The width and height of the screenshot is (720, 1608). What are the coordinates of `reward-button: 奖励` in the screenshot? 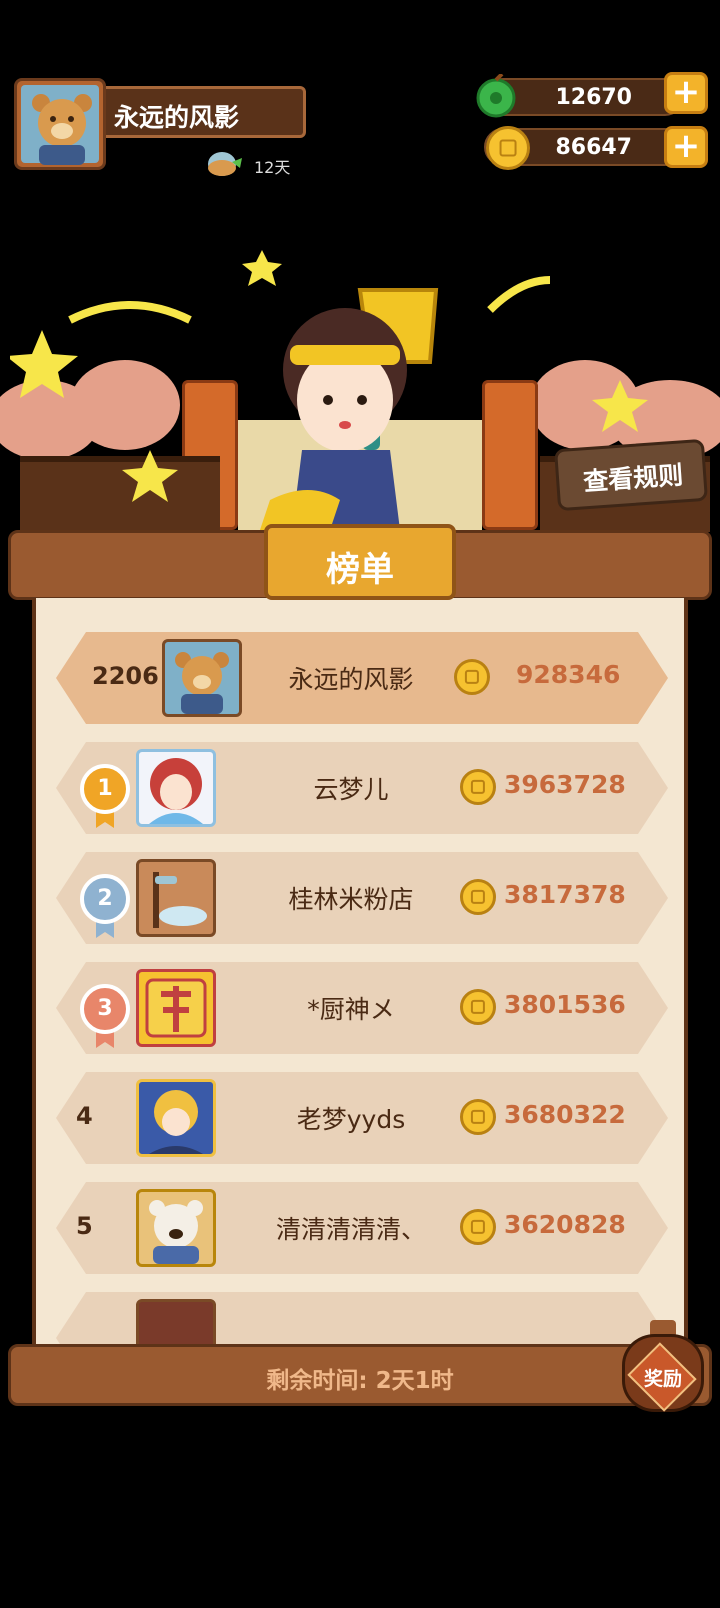 It's located at (663, 1366).